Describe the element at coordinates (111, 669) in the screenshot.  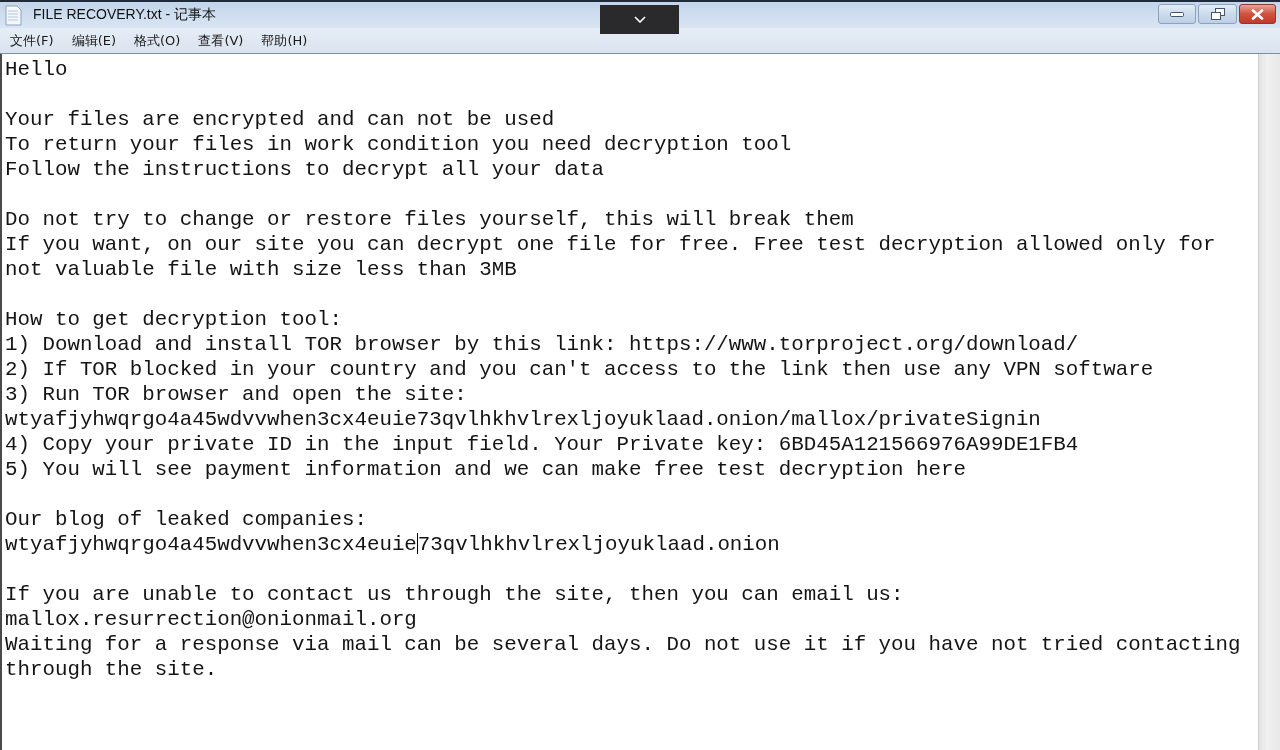
I see `text-line: through the site.` at that location.